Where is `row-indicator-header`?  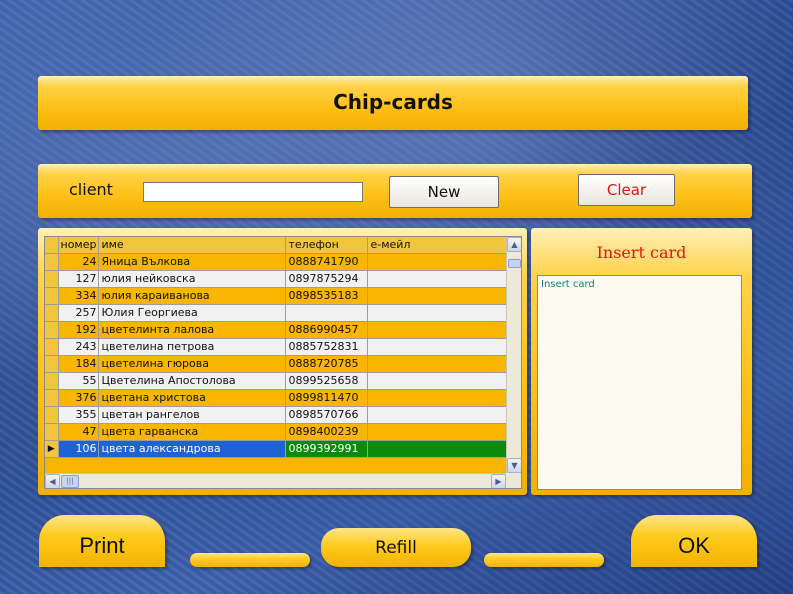 row-indicator-header is located at coordinates (52, 245).